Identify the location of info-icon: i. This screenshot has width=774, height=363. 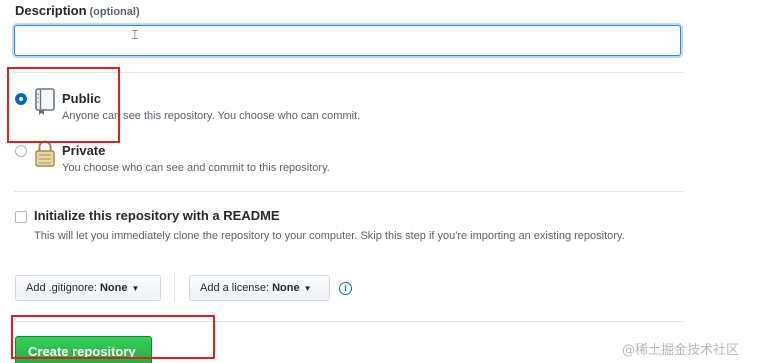
(345, 288).